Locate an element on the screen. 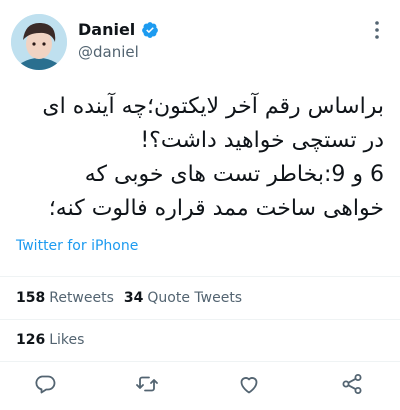 The image size is (400, 410). tweet-line: در تستچی خواهید داشت؟! is located at coordinates (262, 140).